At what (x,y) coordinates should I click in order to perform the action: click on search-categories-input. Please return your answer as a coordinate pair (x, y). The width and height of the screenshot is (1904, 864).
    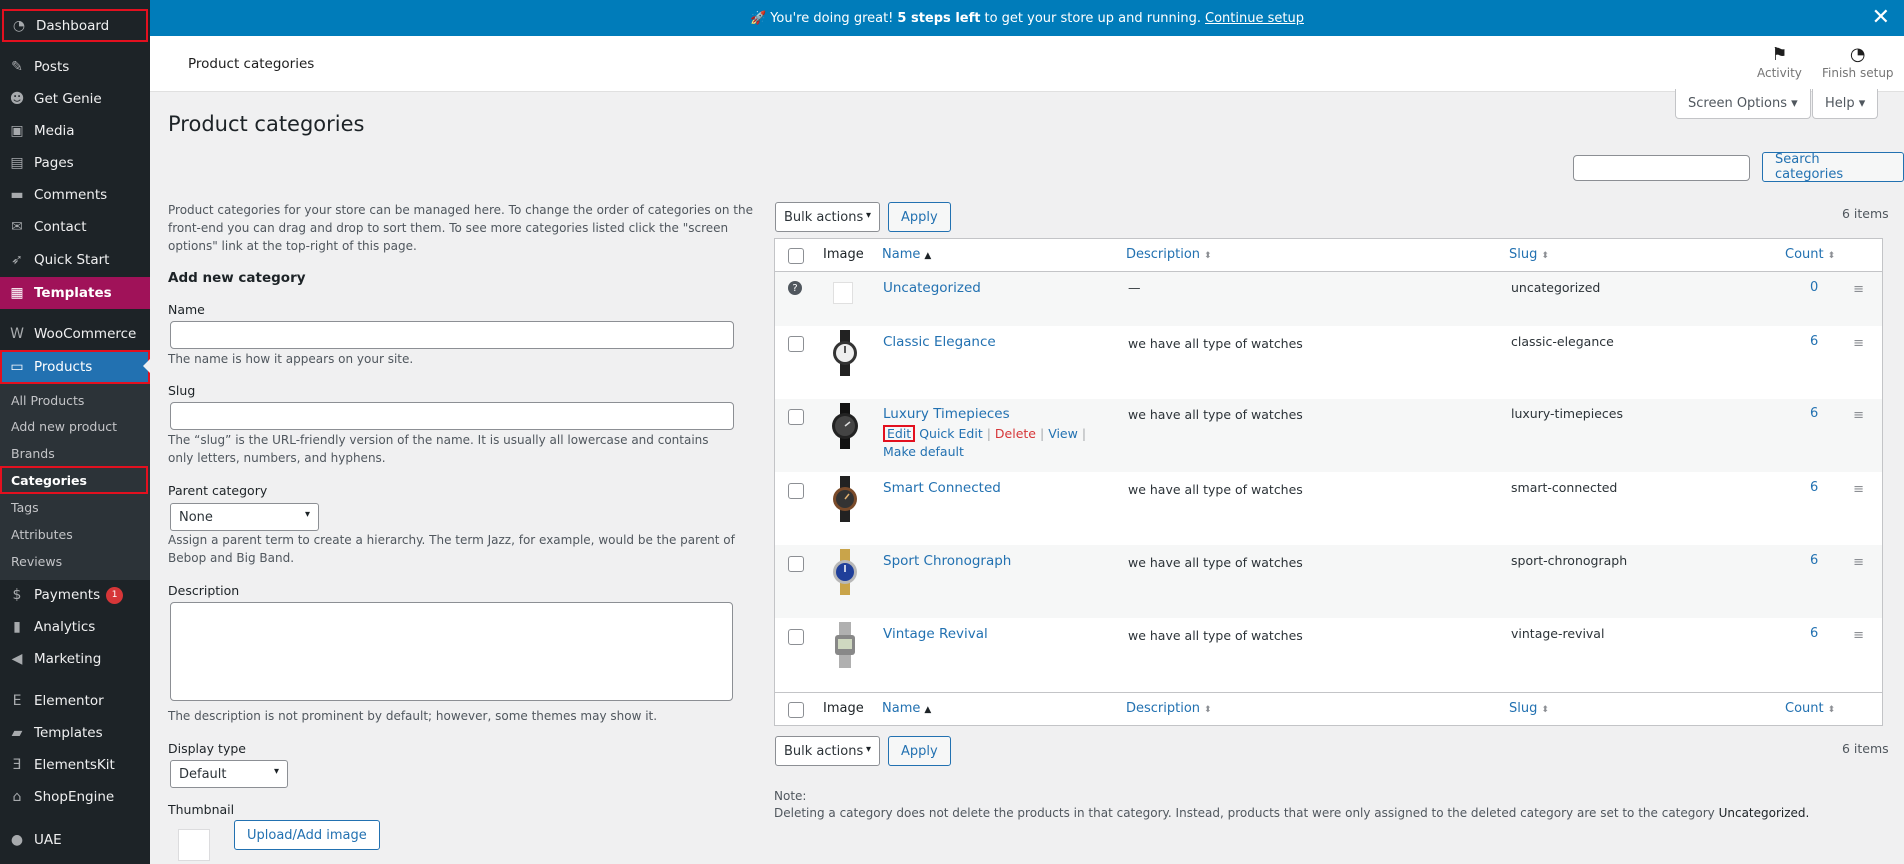
    Looking at the image, I should click on (1661, 168).